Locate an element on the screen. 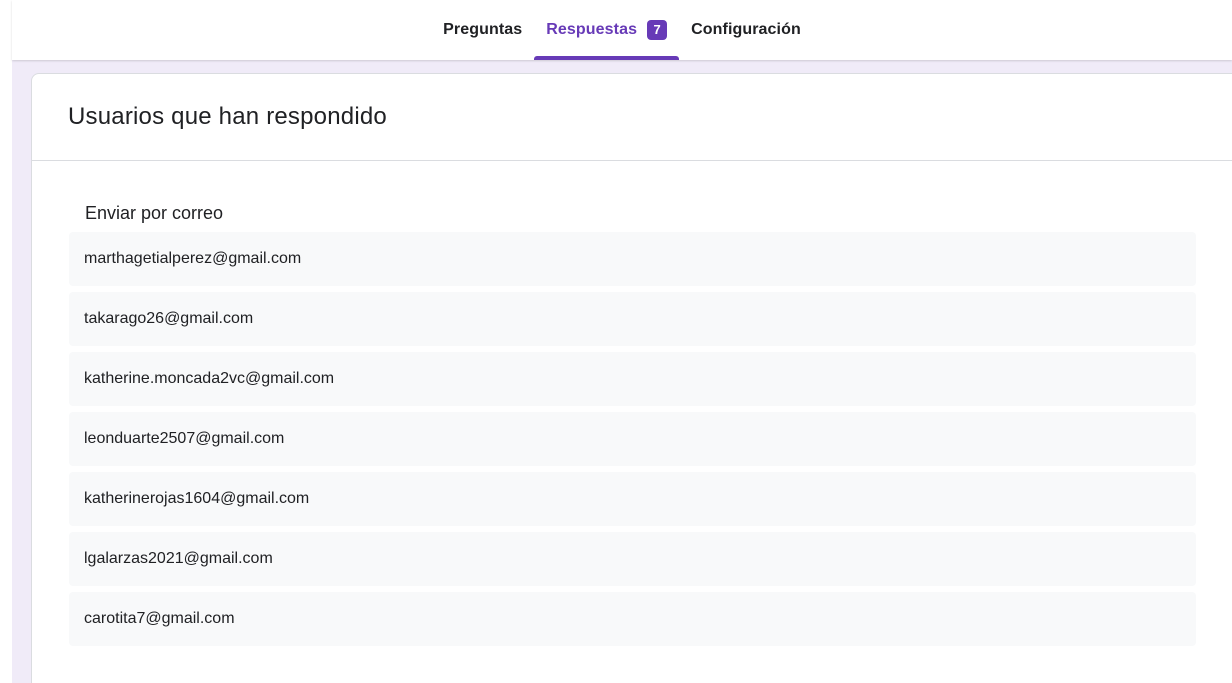  email-row: katherinerojas1604@gmail.com is located at coordinates (632, 499).